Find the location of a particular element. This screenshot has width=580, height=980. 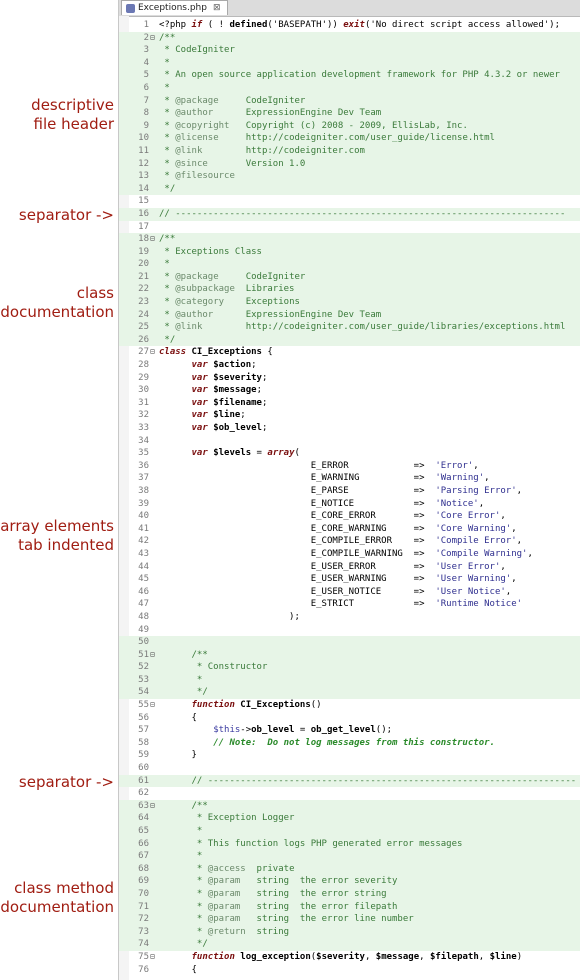

code-line: 38 E_PARSE => 'Parsing Error', is located at coordinates (349, 491).